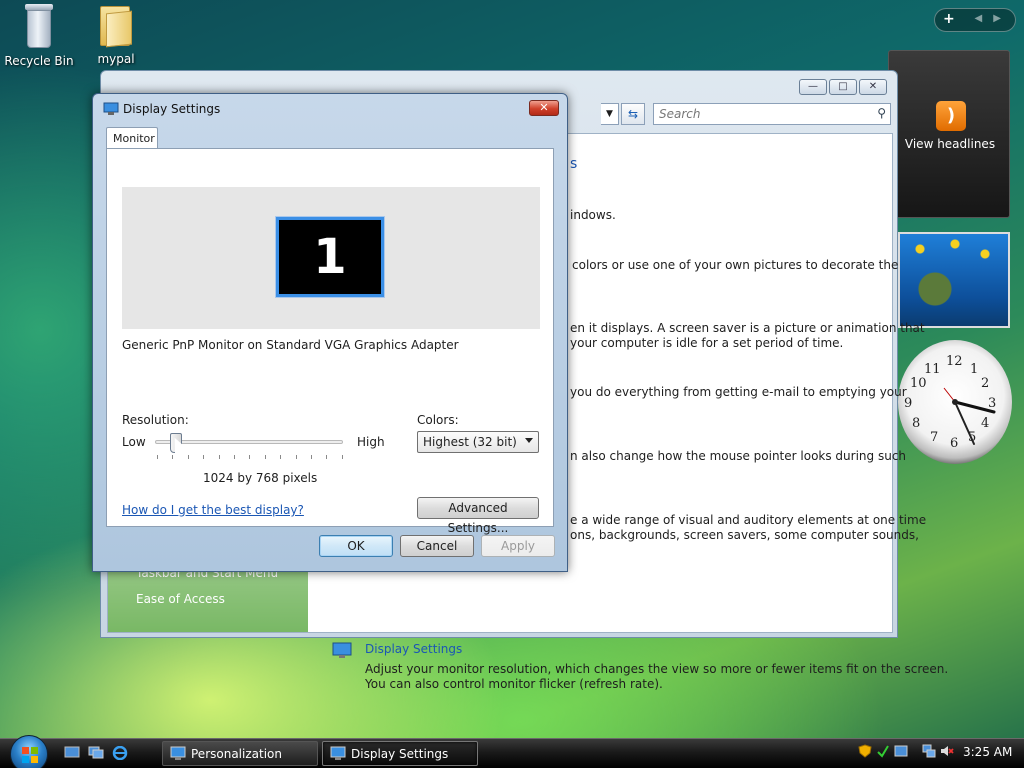  I want to click on taskbar-item-display-settings: Display Settings, so click(400, 753).